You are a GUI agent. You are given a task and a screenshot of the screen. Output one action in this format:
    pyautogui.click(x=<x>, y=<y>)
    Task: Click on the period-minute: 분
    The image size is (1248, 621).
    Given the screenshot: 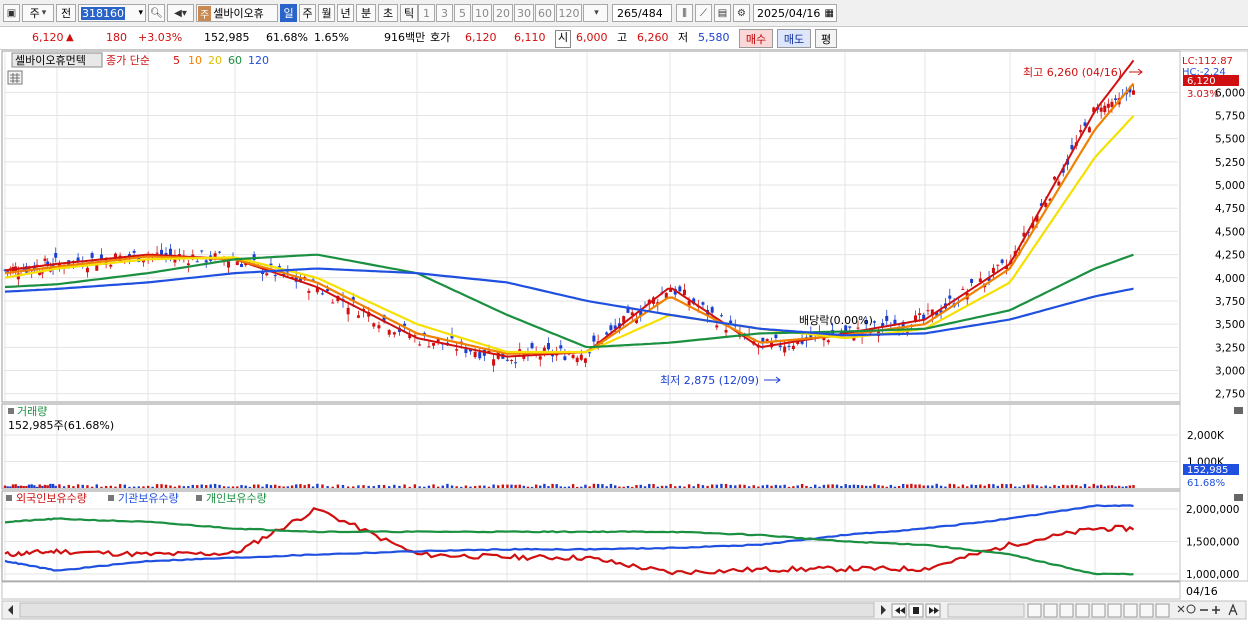 What is the action you would take?
    pyautogui.click(x=366, y=13)
    